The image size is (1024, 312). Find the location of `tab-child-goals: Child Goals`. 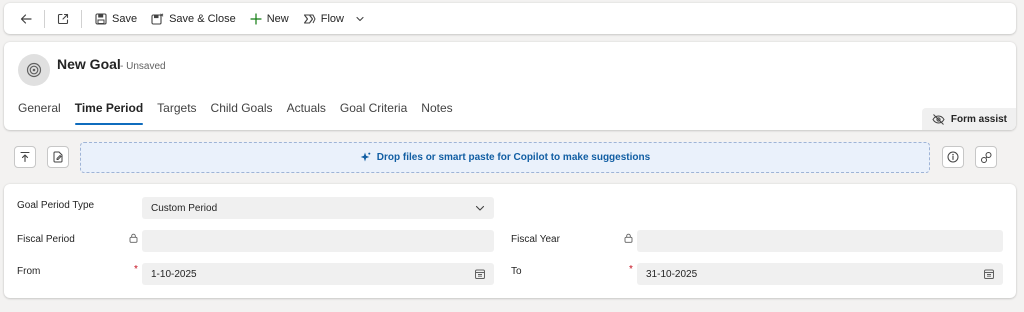

tab-child-goals: Child Goals is located at coordinates (242, 111).